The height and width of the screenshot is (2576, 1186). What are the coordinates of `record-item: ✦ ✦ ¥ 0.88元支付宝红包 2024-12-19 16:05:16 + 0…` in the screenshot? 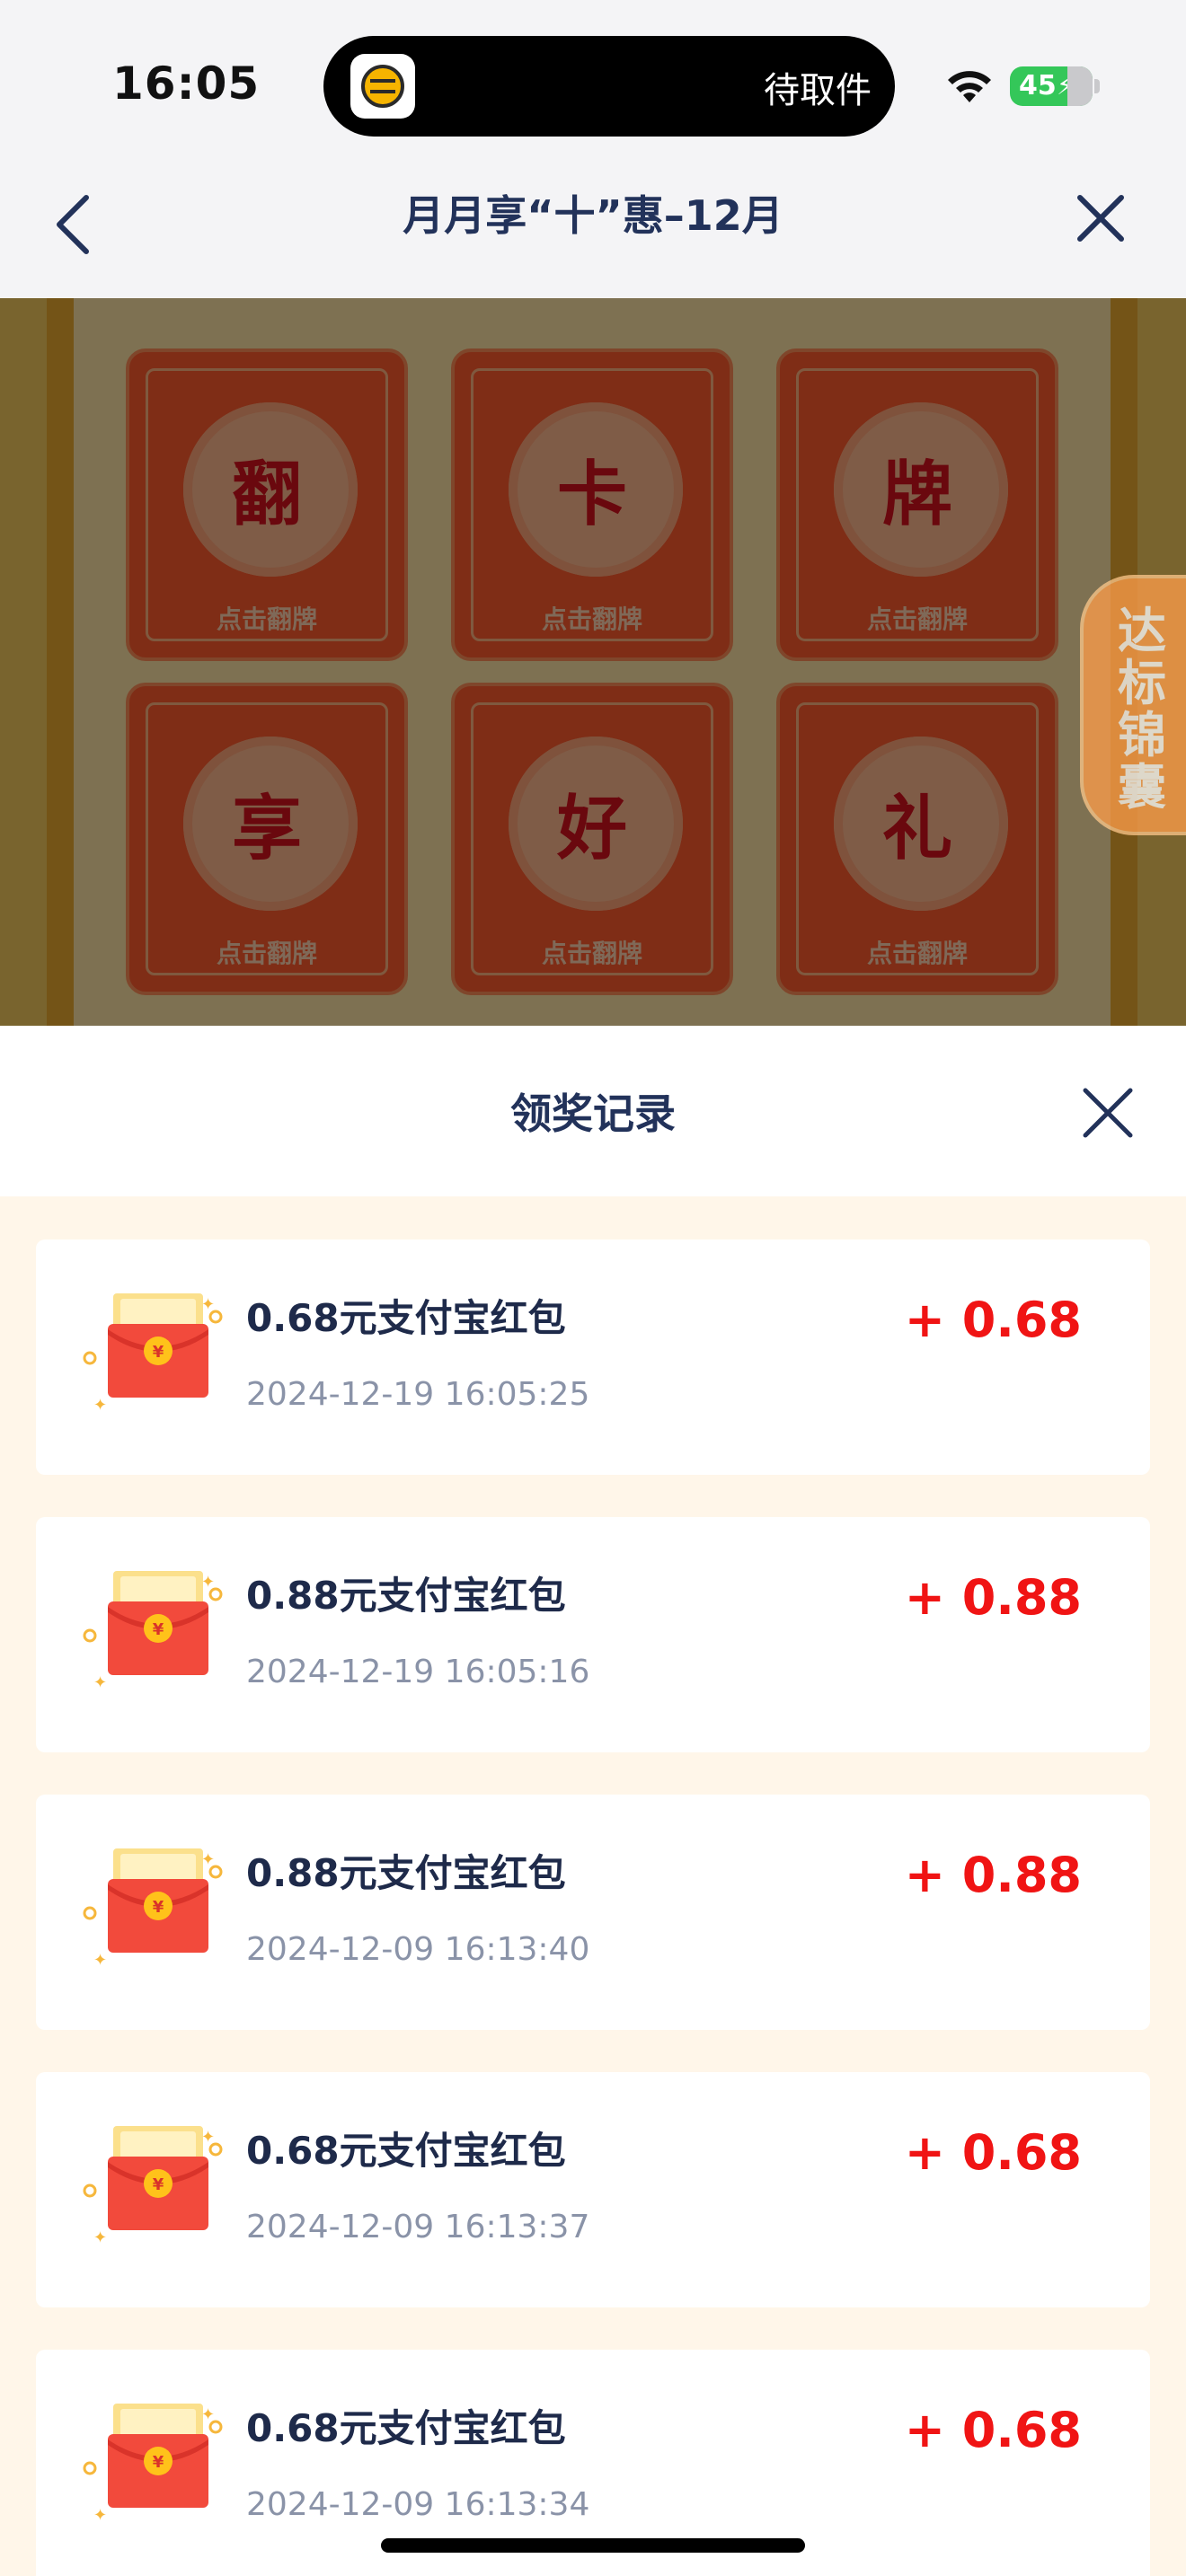 It's located at (593, 1634).